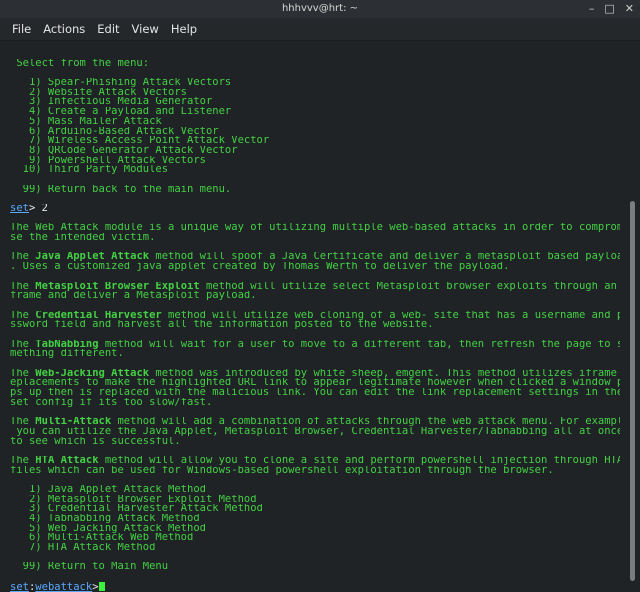  I want to click on method-name: Web-Jacking Attack, so click(92, 373).